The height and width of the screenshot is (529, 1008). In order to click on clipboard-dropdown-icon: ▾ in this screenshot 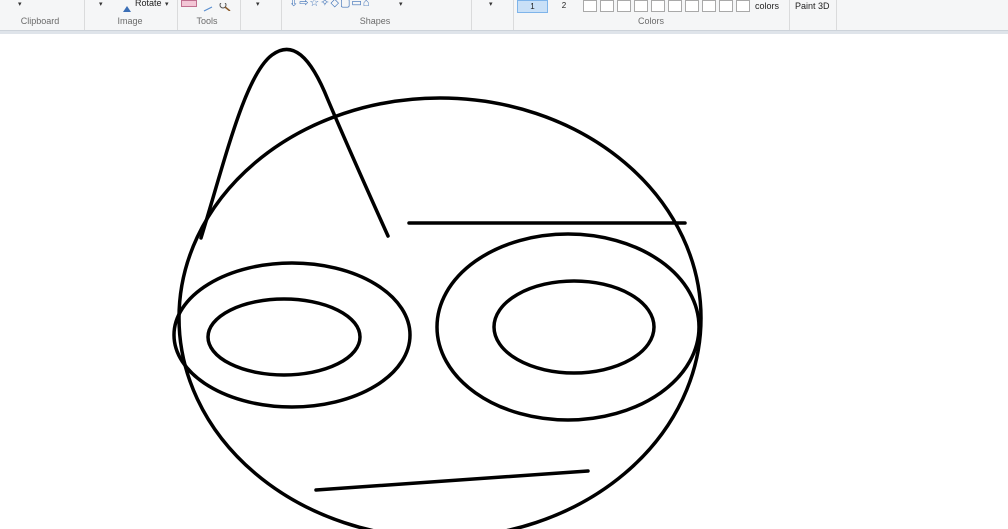, I will do `click(20, 4)`.